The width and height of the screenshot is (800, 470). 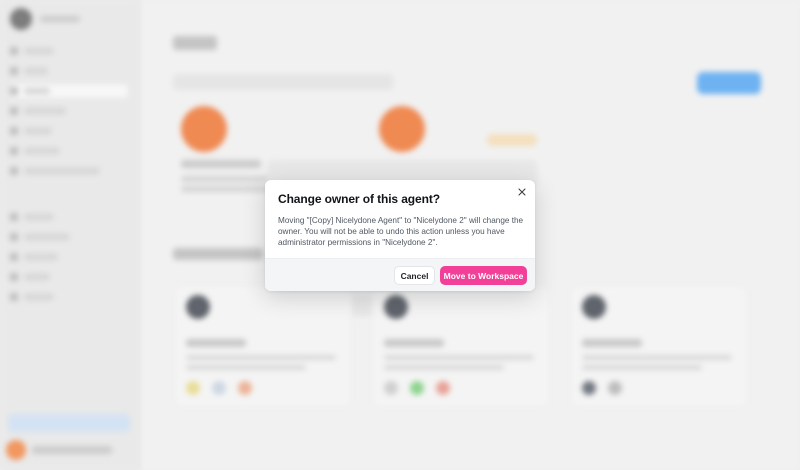 What do you see at coordinates (414, 275) in the screenshot?
I see `cancel-button: Cancel` at bounding box center [414, 275].